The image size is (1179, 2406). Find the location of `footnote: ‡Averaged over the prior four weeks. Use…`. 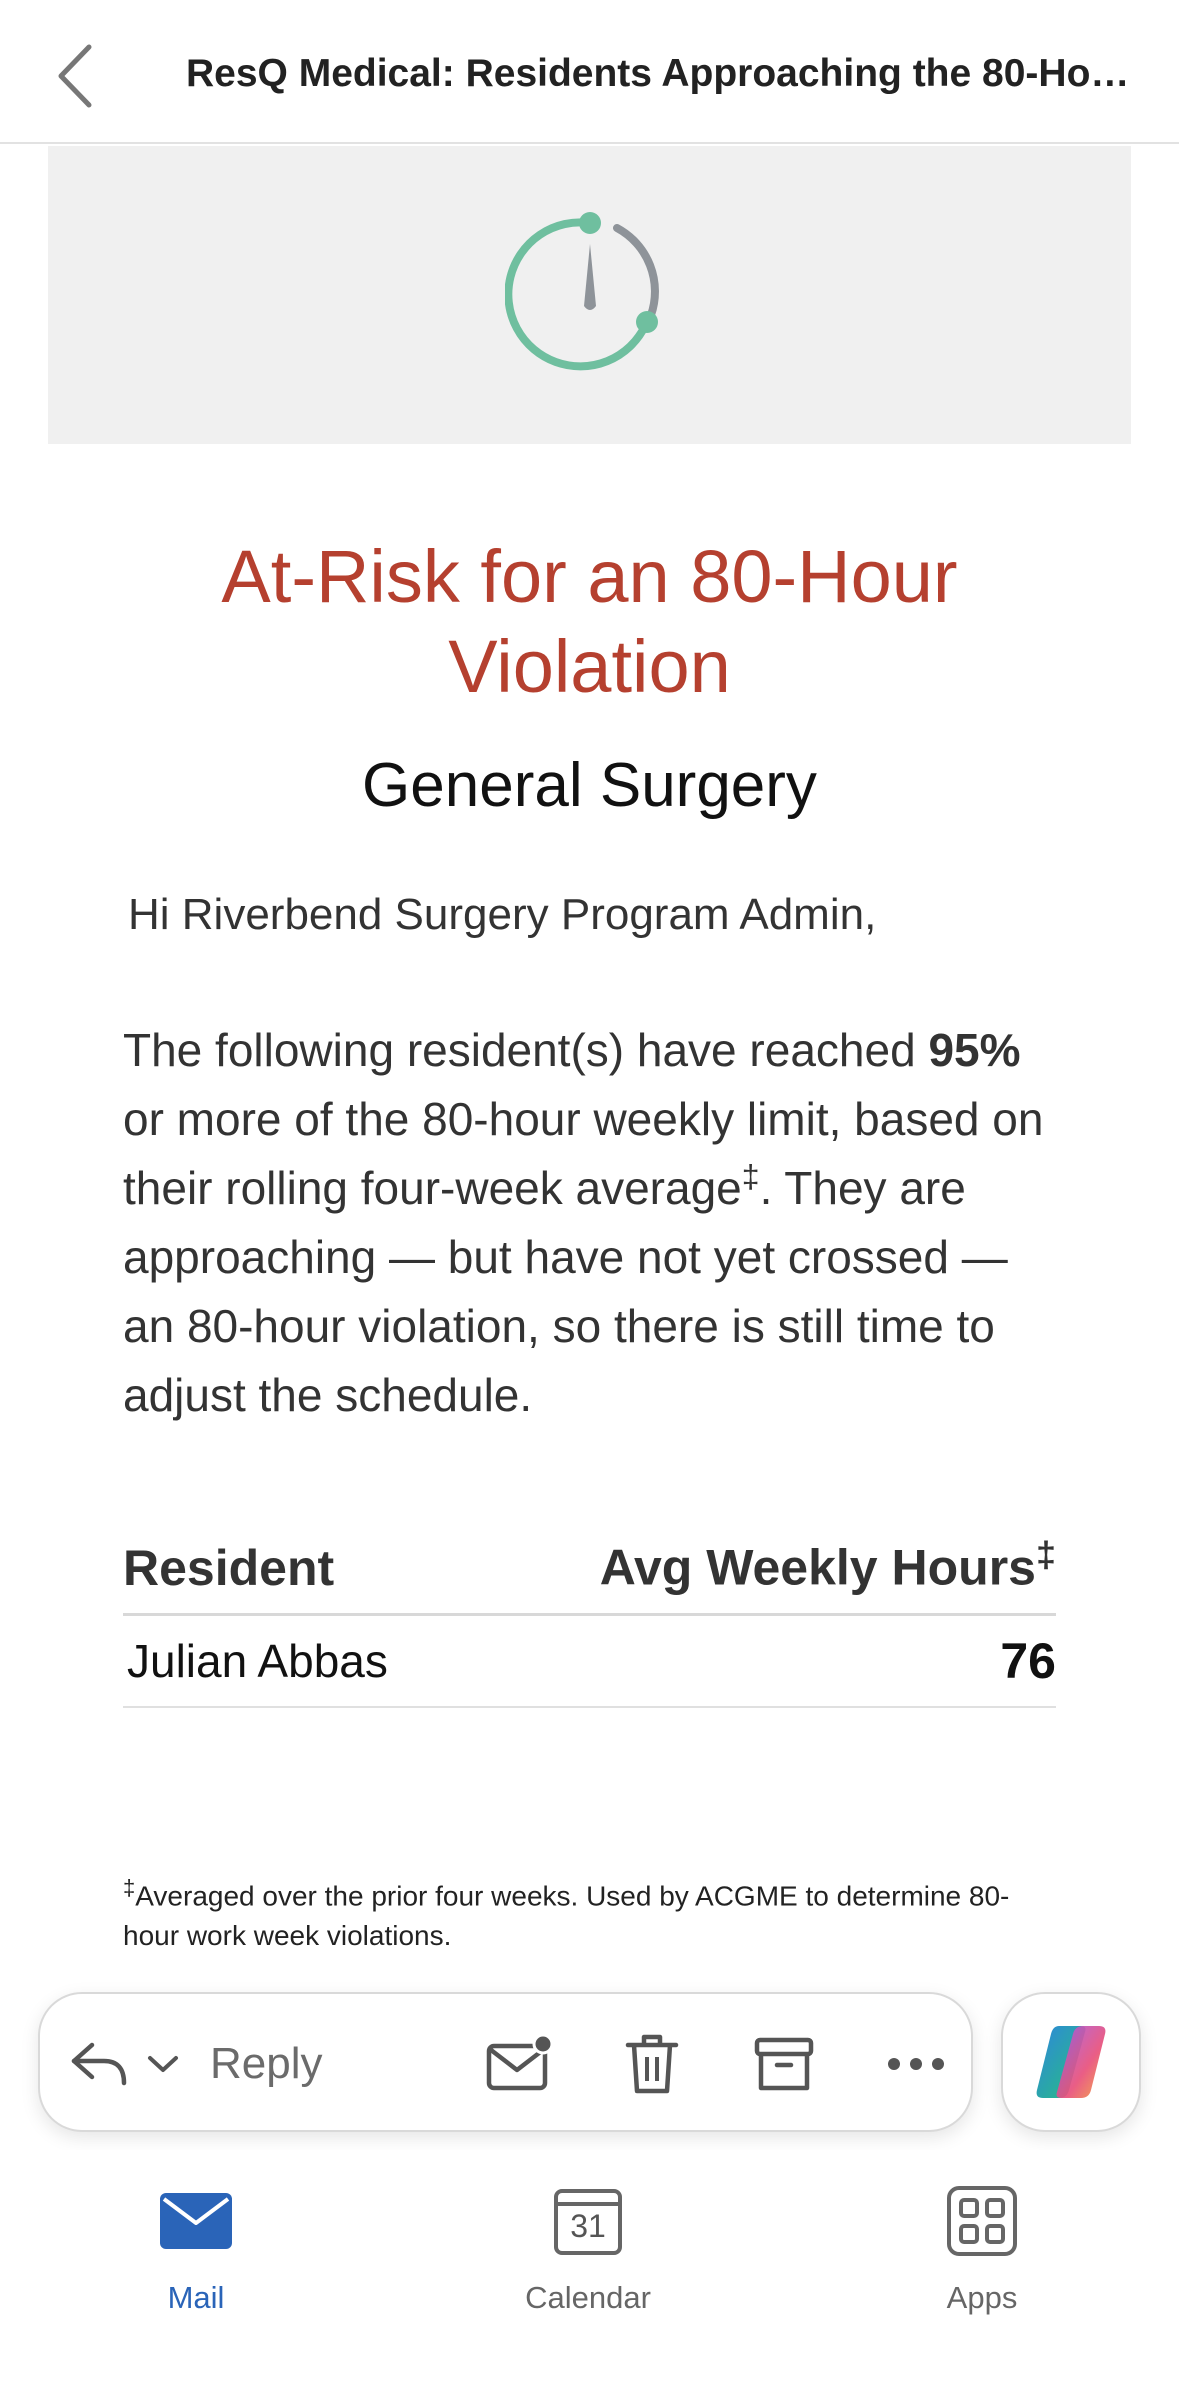

footnote: ‡Averaged over the prior four weeks. Use… is located at coordinates (566, 1913).